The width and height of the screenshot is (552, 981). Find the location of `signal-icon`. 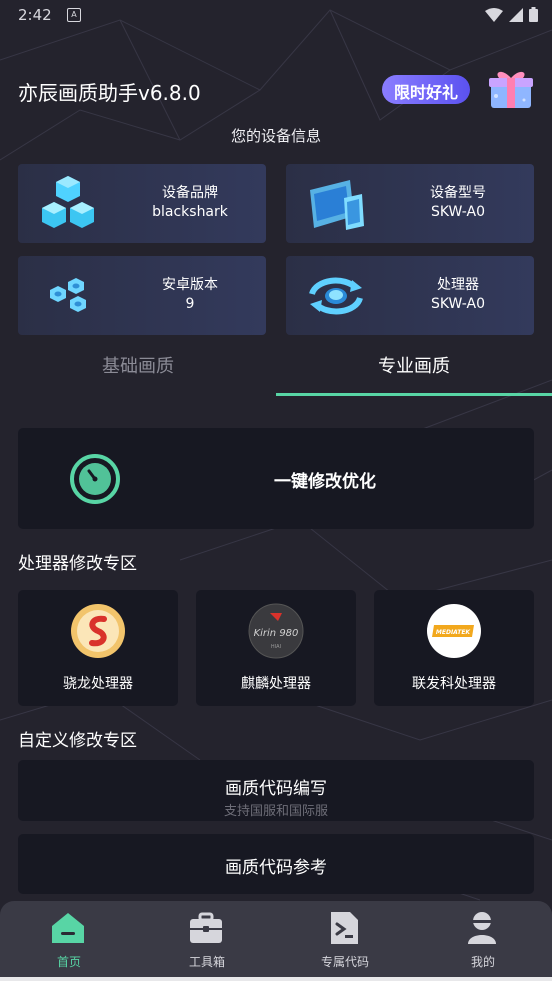

signal-icon is located at coordinates (516, 14).